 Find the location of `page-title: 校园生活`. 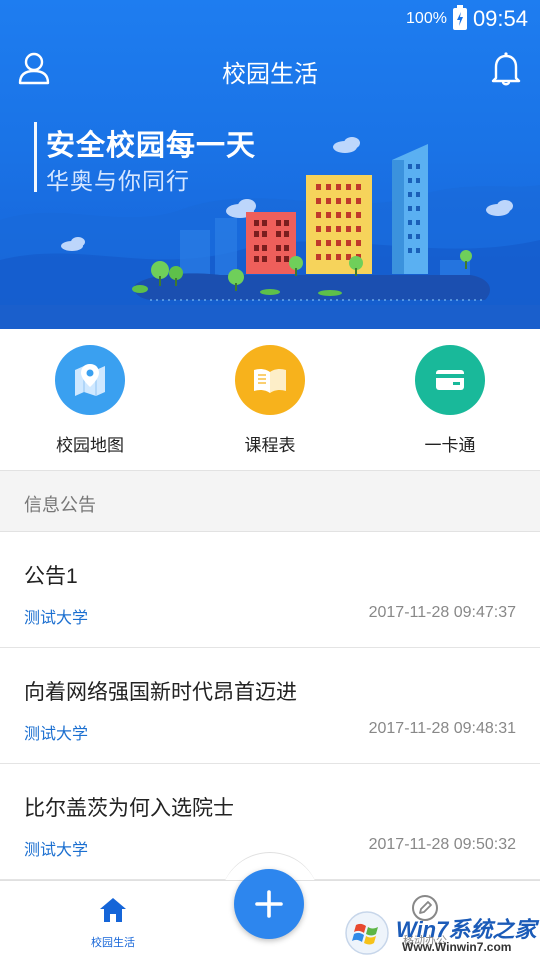

page-title: 校园生活 is located at coordinates (270, 74).